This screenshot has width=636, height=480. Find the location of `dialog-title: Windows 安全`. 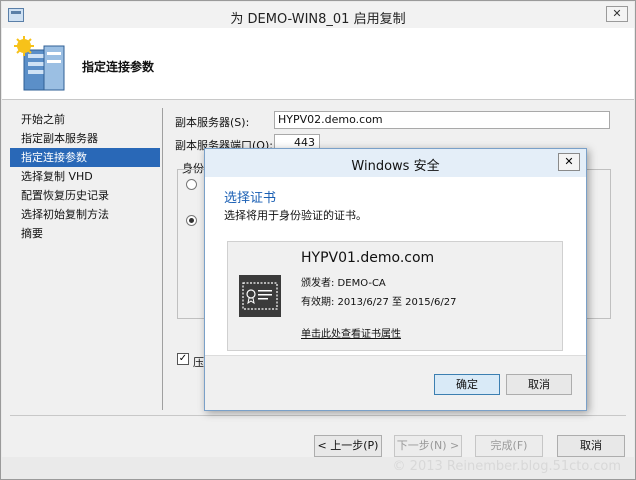

dialog-title: Windows 安全 is located at coordinates (395, 166).